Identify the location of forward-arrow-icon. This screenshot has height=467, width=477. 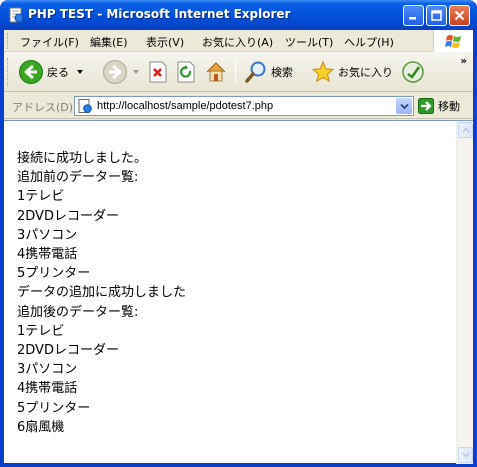
(115, 72).